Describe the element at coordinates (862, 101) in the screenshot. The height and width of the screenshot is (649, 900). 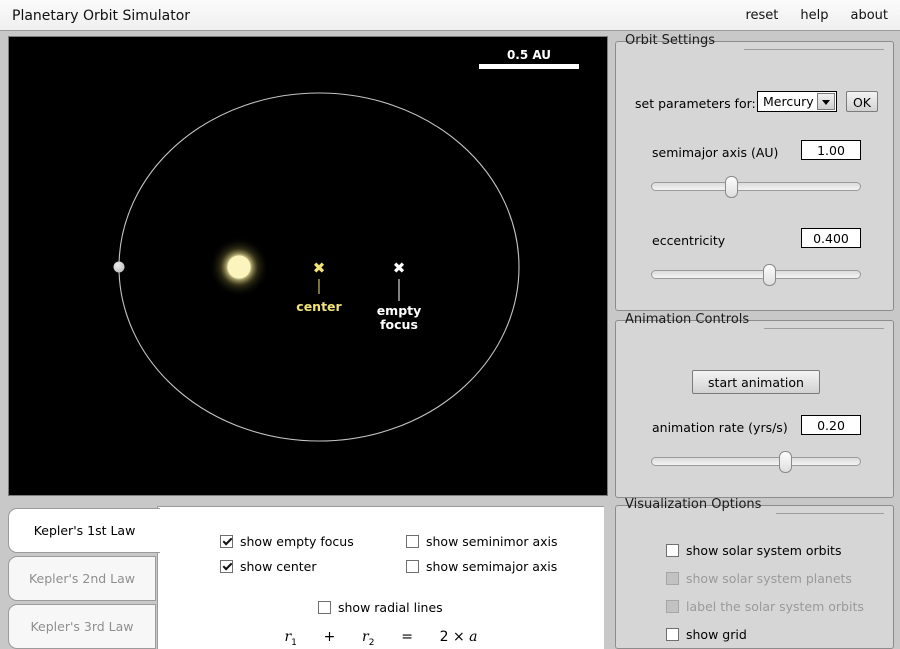
I see `ok-button: OK` at that location.